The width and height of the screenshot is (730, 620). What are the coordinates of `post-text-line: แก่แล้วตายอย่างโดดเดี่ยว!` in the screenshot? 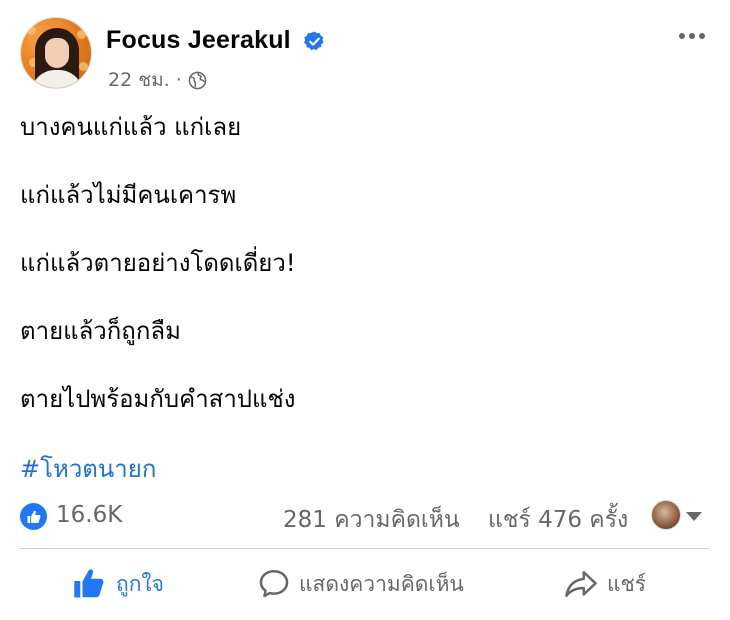 It's located at (158, 263).